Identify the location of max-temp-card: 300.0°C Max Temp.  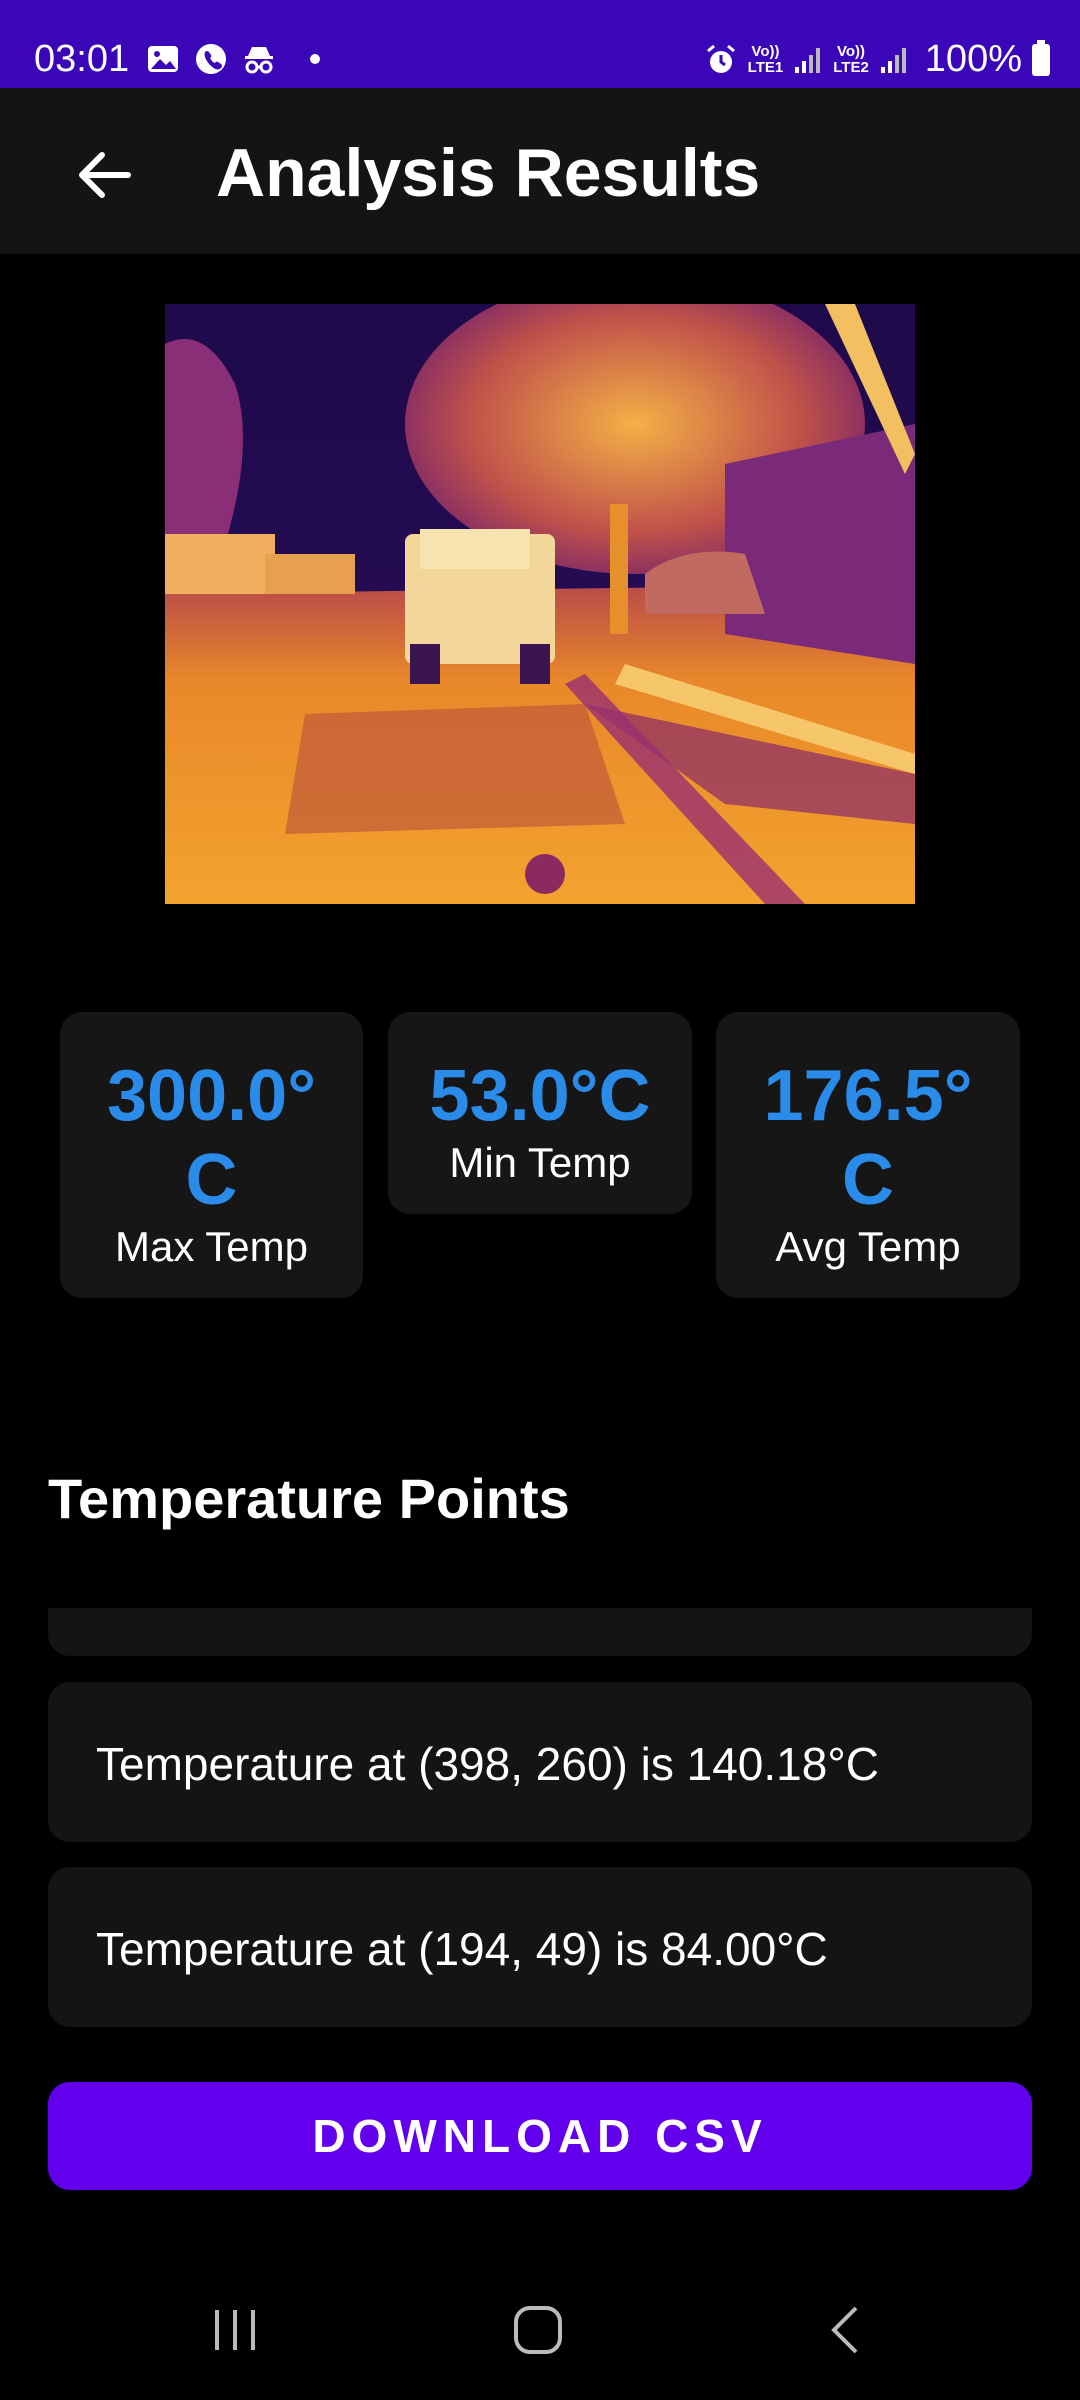
(211, 1155).